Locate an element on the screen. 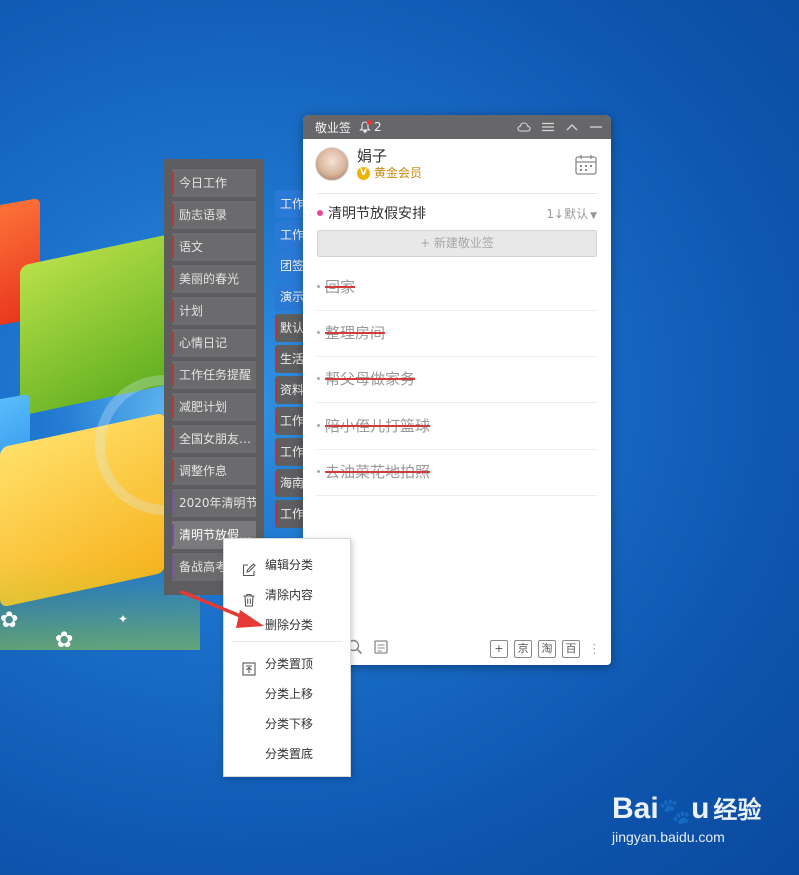 The image size is (799, 875). watermark-logo: Bai is located at coordinates (635, 808).